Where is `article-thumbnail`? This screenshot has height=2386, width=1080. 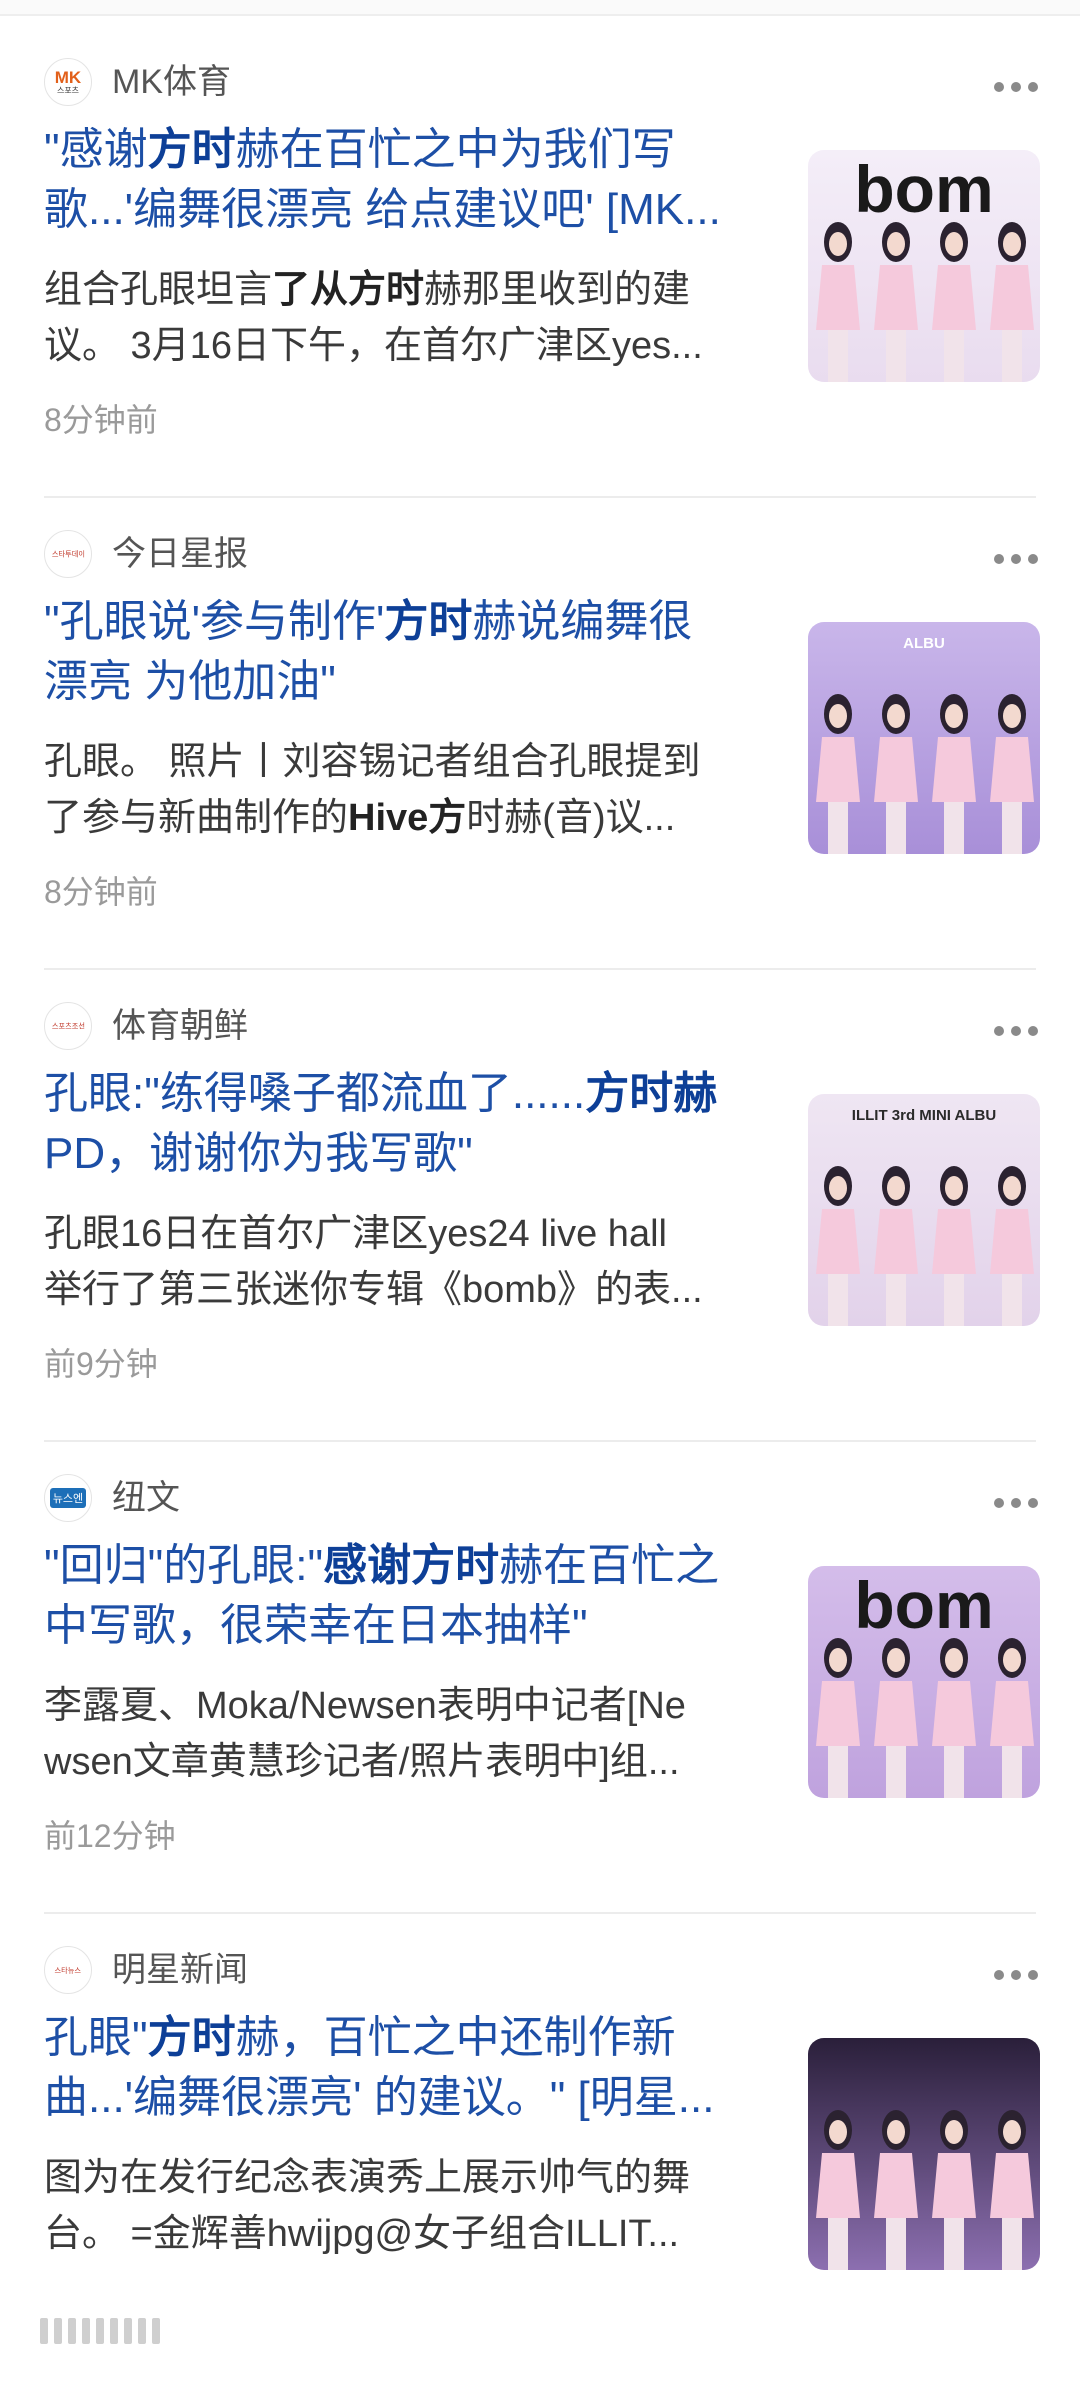 article-thumbnail is located at coordinates (924, 2154).